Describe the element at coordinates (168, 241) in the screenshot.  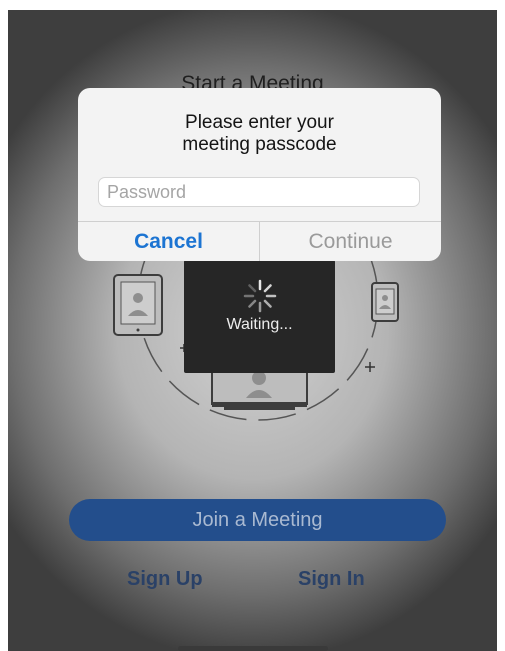
I see `cancel-button: Cancel` at that location.